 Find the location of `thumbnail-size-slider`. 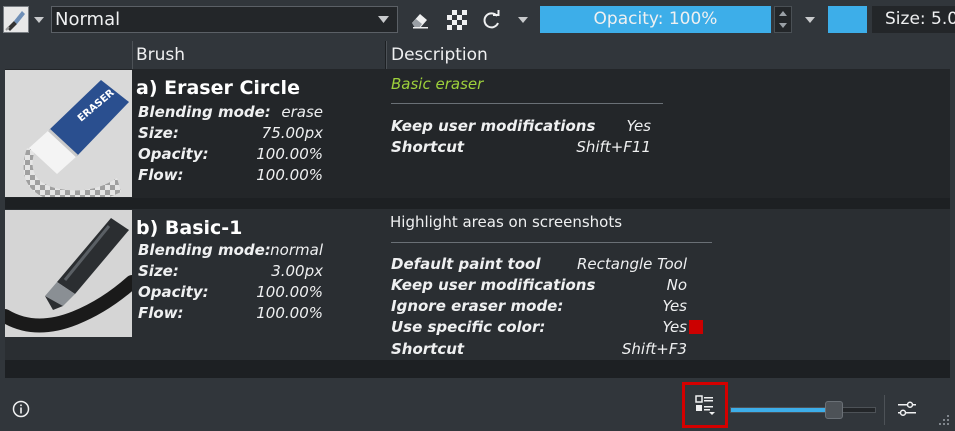

thumbnail-size-slider is located at coordinates (803, 410).